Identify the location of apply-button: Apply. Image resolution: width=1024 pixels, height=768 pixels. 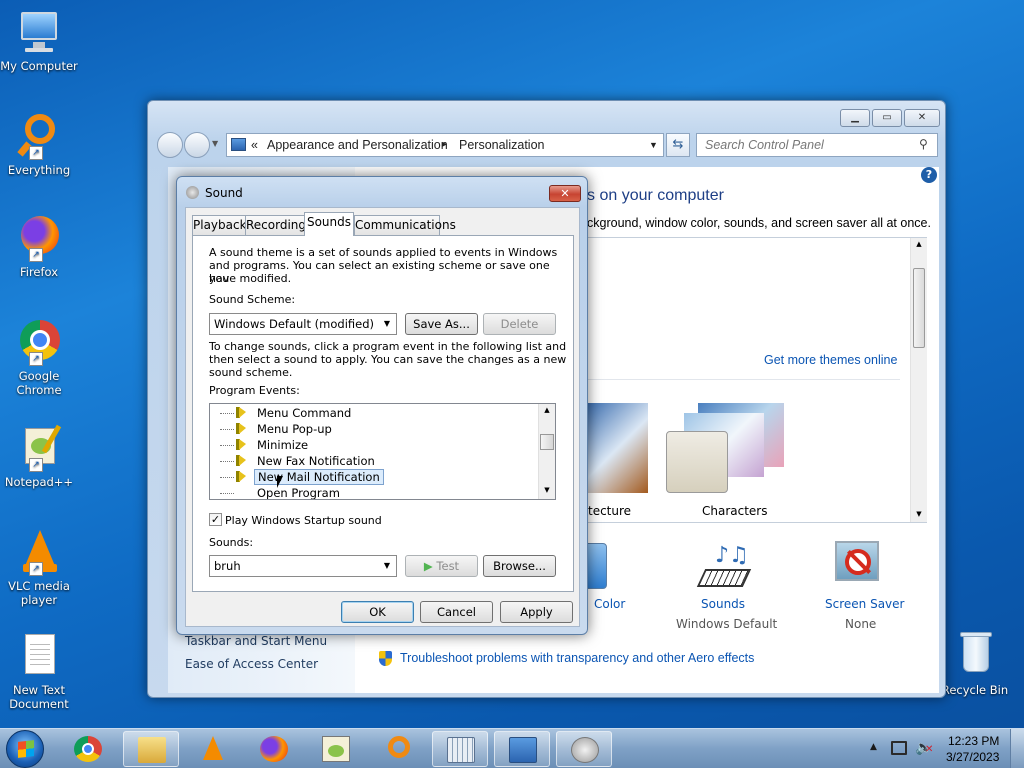
(536, 612).